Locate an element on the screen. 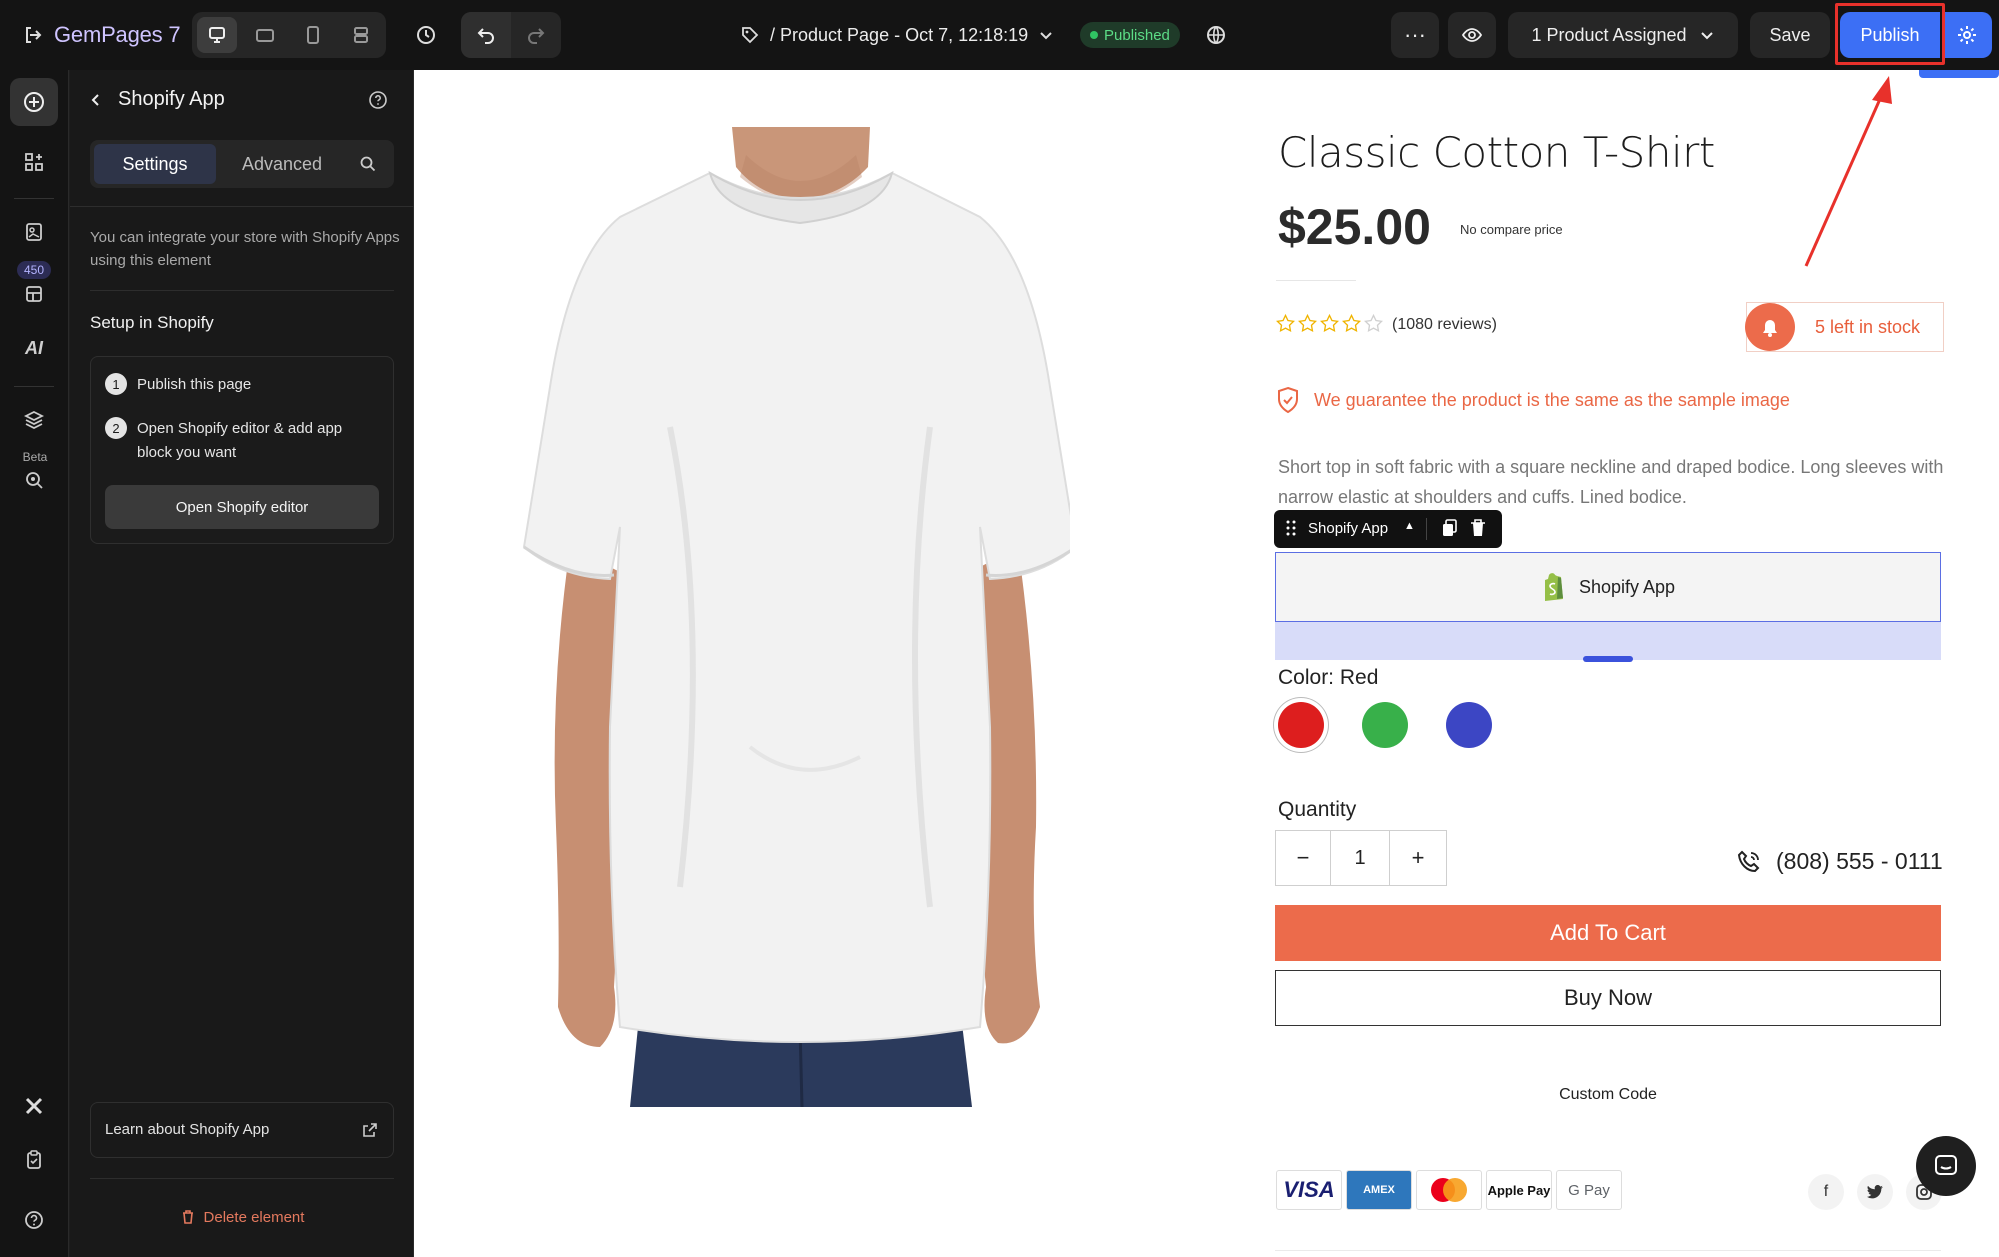 This screenshot has width=1999, height=1257. caret-up-icon: ▲ is located at coordinates (1409, 526).